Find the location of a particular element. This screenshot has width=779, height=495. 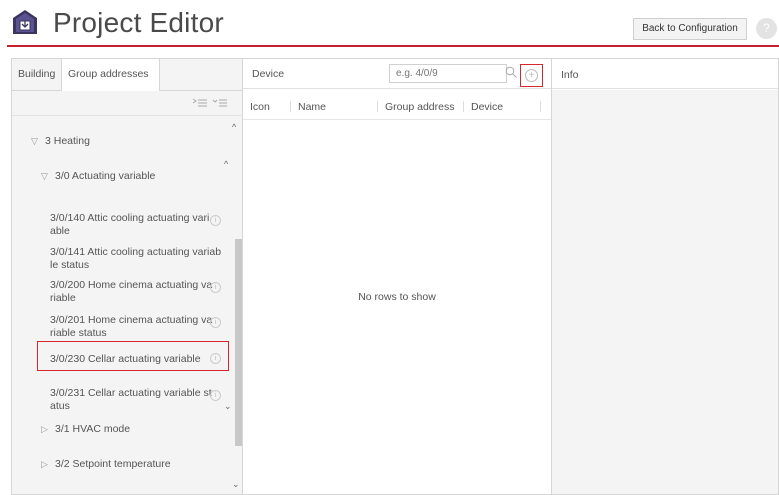

tree-node-label: 3/2 Setpoint temperature is located at coordinates (113, 464).